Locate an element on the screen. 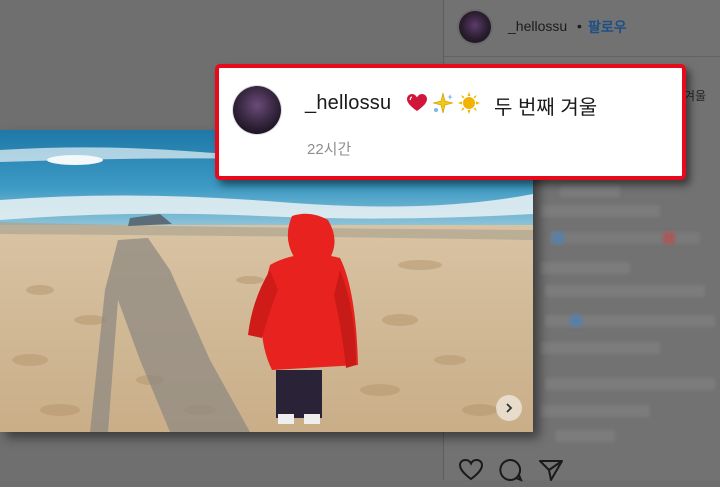 The image size is (720, 487). comment-snippet: 겨울 is located at coordinates (695, 96).